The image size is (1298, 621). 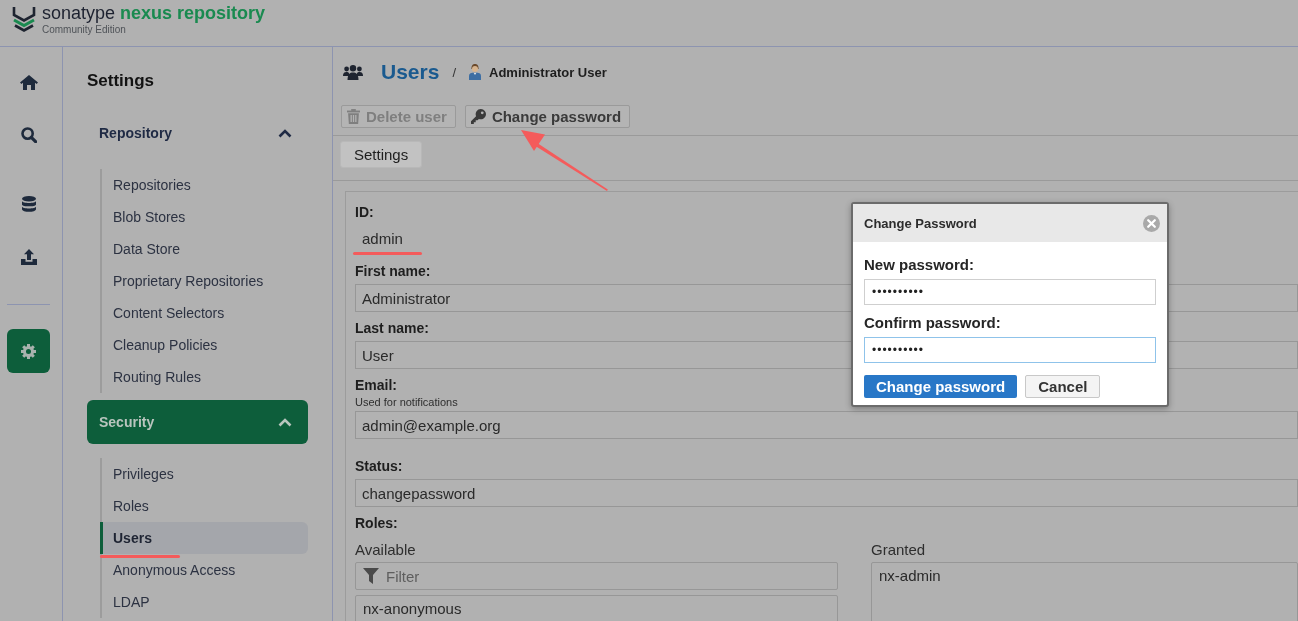 I want to click on close-icon, so click(x=1151, y=223).